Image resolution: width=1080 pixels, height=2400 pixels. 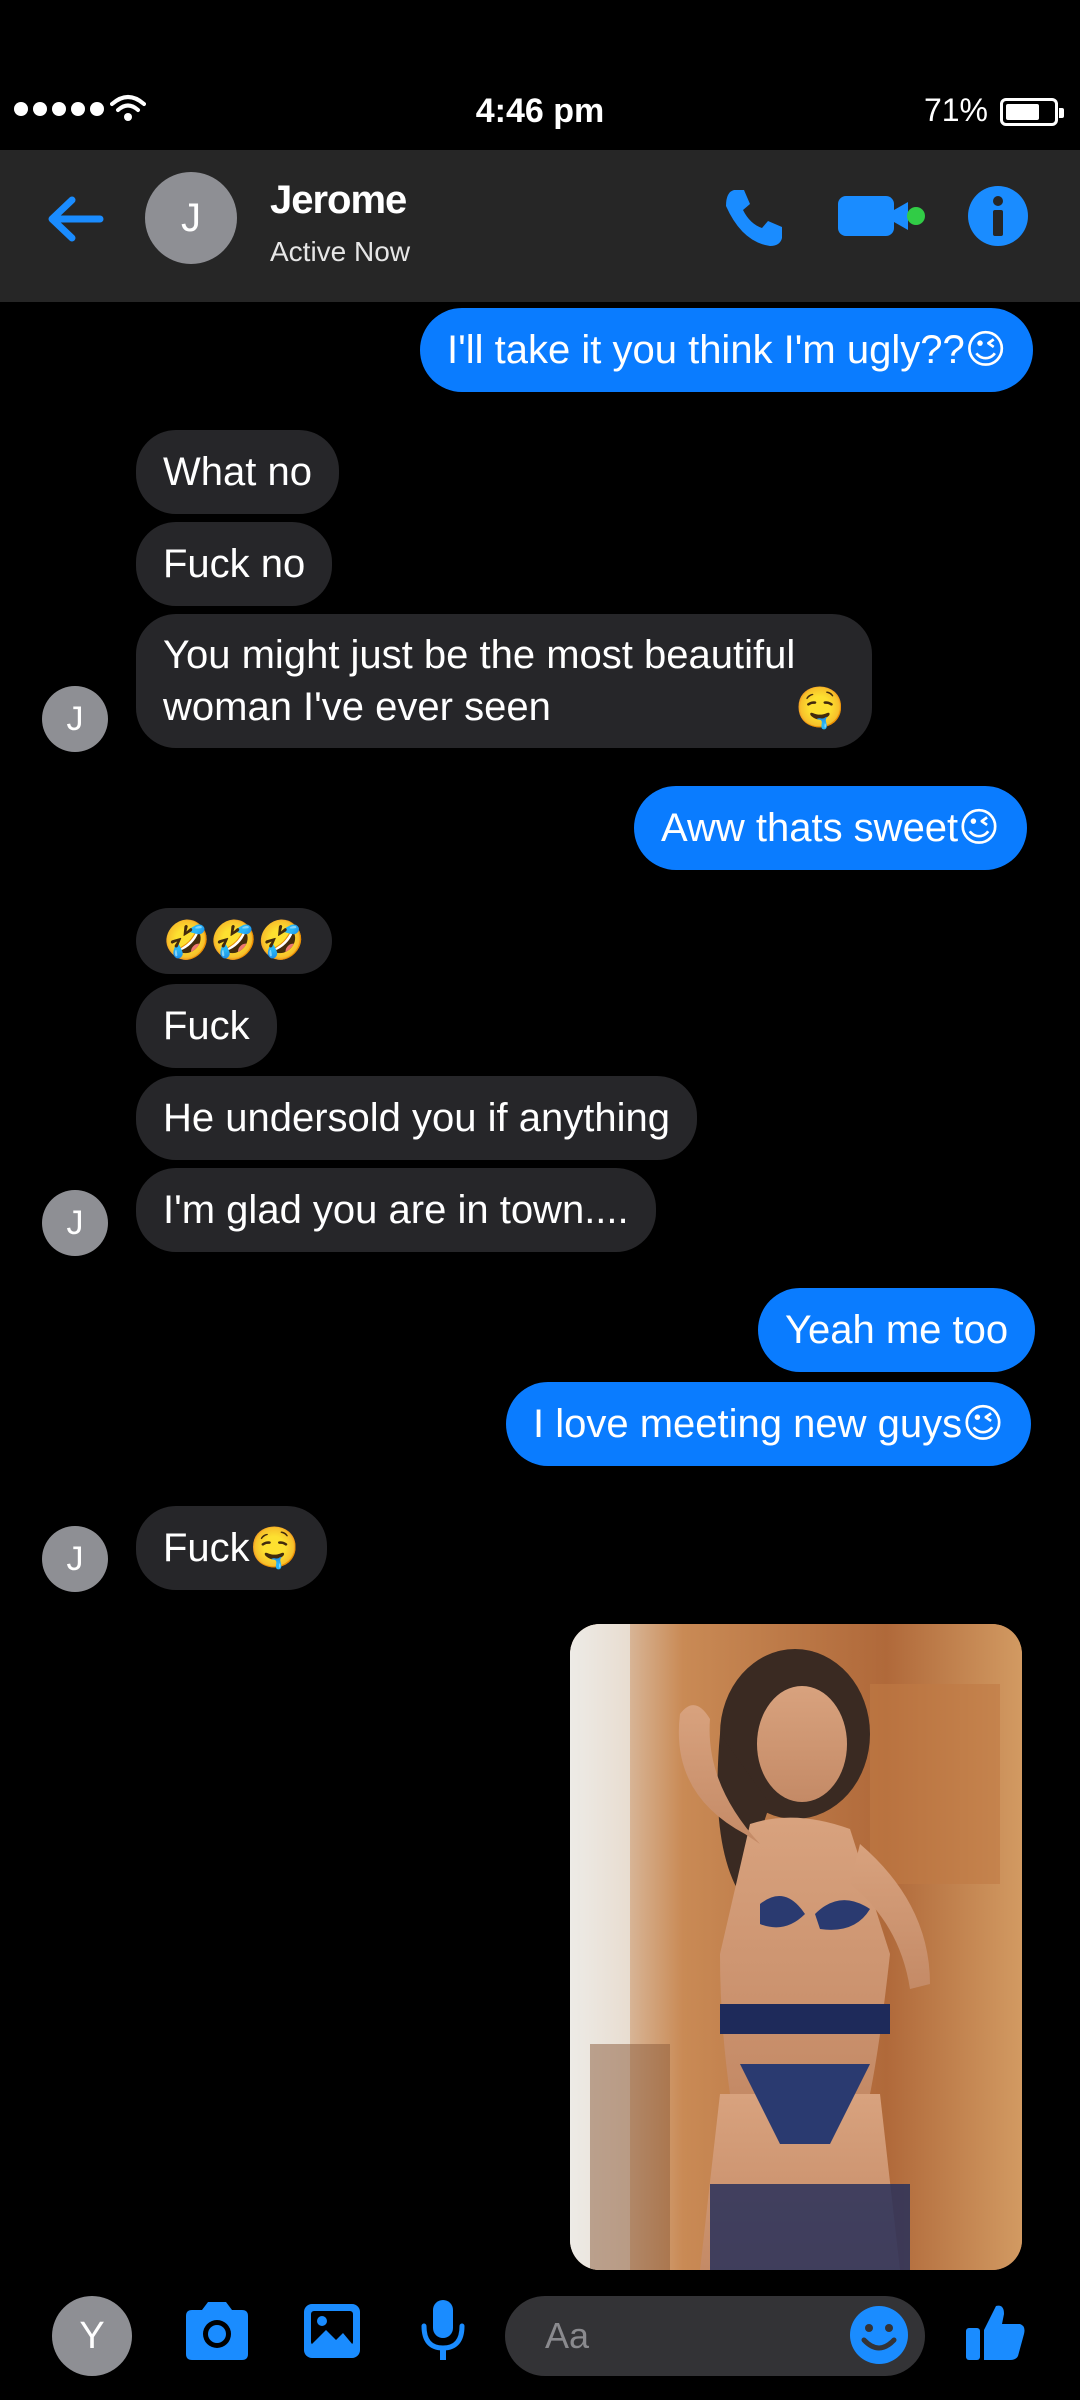 I want to click on message-text: Yeah me too, so click(x=897, y=1330).